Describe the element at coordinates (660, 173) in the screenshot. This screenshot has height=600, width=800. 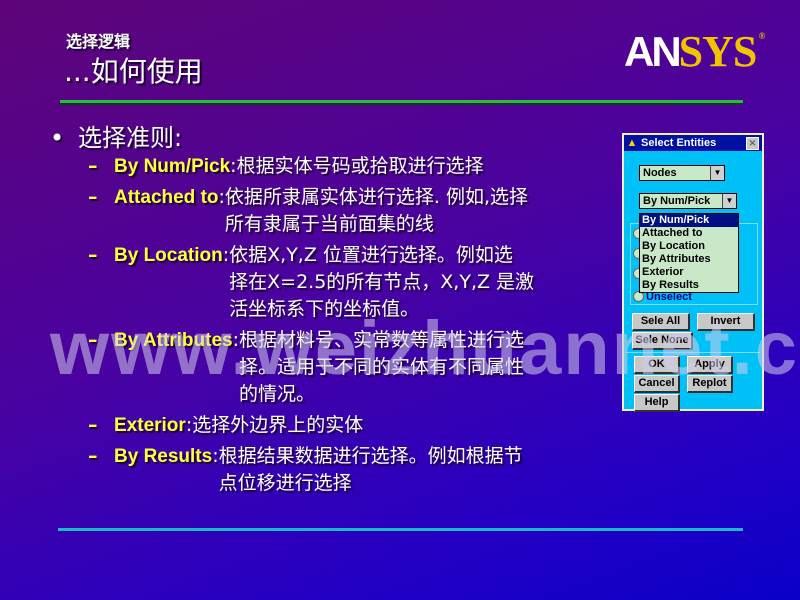
I see `entity-type-value: Nodes` at that location.